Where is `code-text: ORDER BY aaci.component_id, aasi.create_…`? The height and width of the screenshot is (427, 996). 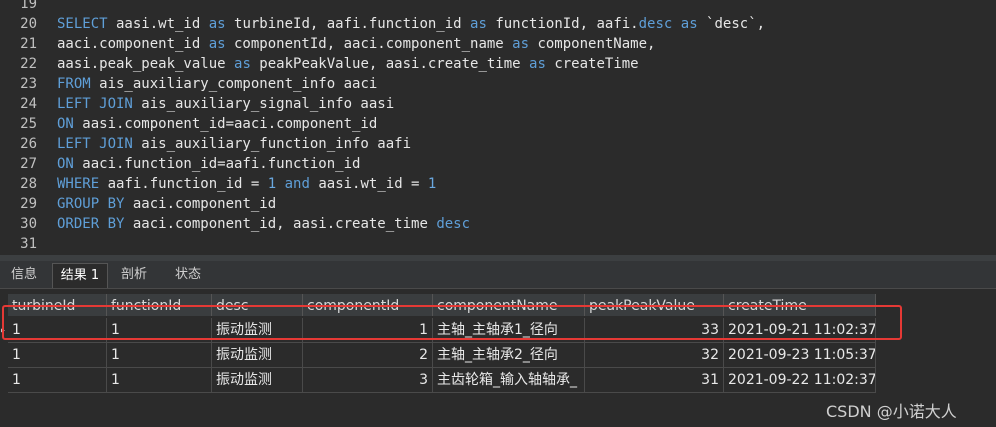 code-text: ORDER BY aaci.component_id, aasi.create_… is located at coordinates (263, 224).